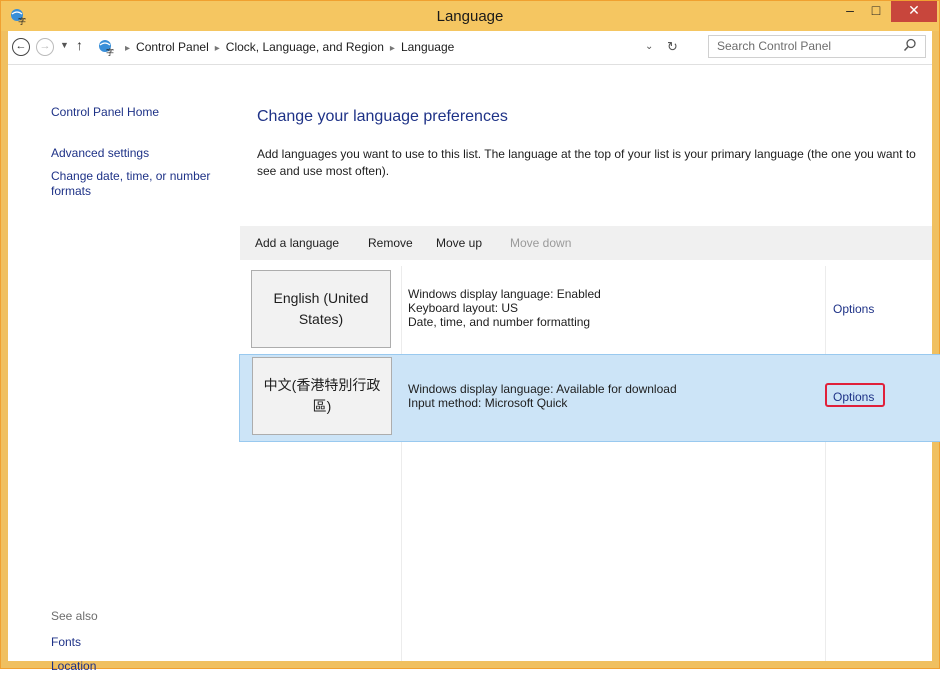 The image size is (940, 674). What do you see at coordinates (541, 243) in the screenshot?
I see `move-down-button: Move down` at bounding box center [541, 243].